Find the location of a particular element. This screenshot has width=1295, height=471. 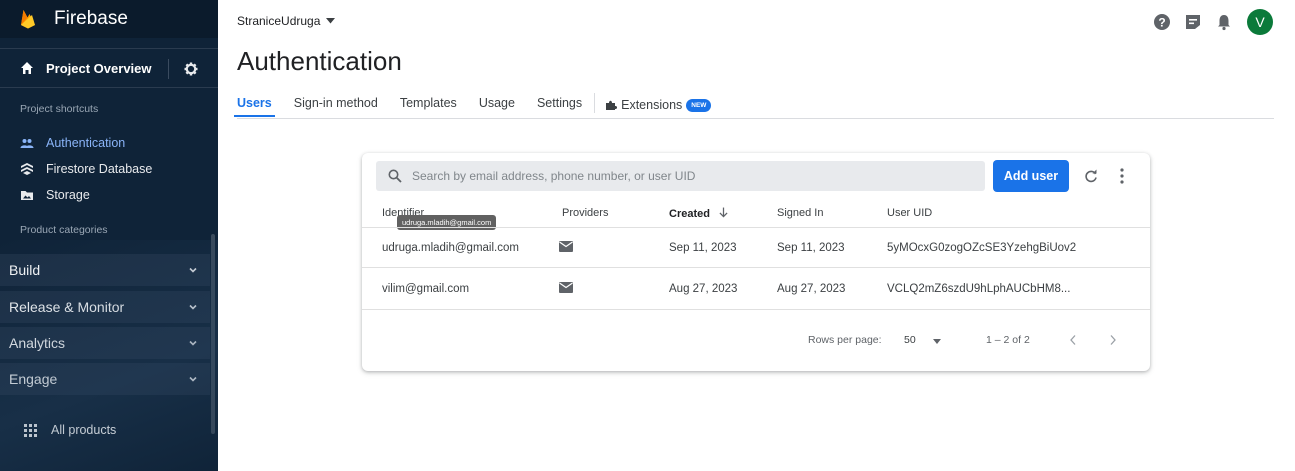

notifications-bell-icon is located at coordinates (1224, 22).